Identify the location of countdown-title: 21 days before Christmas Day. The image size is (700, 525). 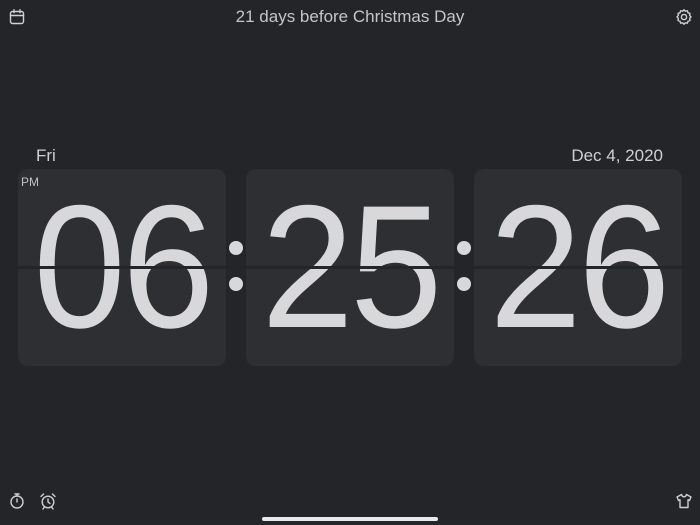
(350, 16).